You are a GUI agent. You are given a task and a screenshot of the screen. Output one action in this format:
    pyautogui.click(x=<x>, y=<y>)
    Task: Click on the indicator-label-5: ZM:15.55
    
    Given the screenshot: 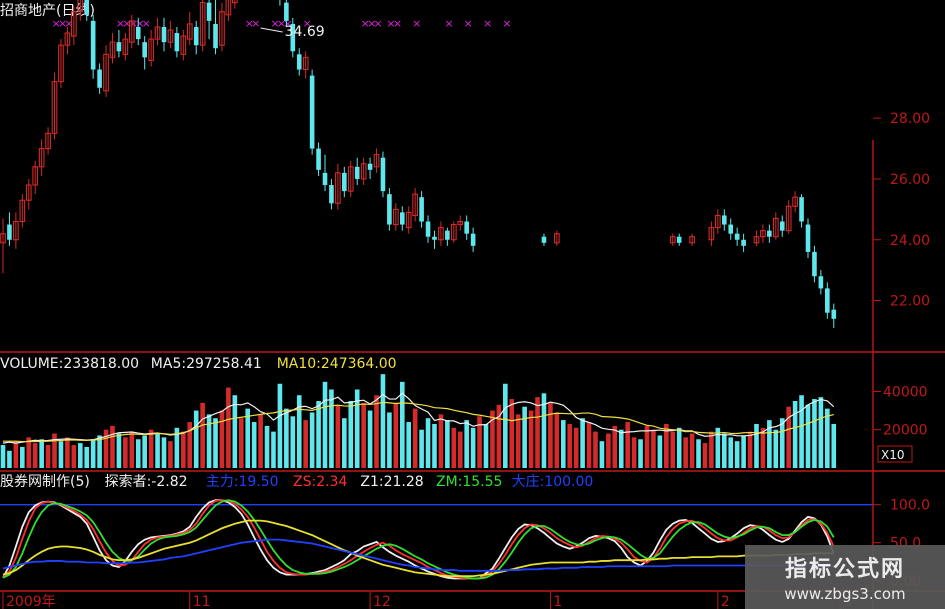 What is the action you would take?
    pyautogui.click(x=469, y=482)
    